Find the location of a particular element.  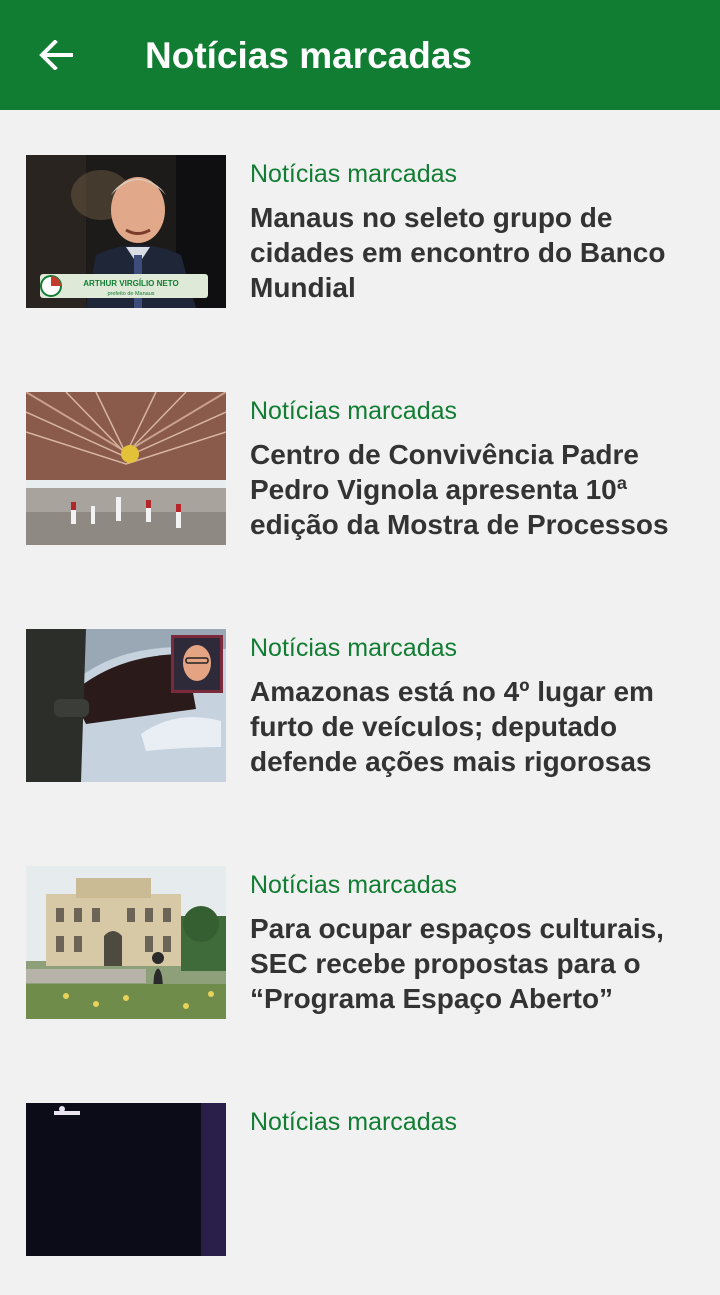

news-thumbnail: ARTHUR VIRGÍLIO NETO prefeito de Manaus is located at coordinates (126, 231).